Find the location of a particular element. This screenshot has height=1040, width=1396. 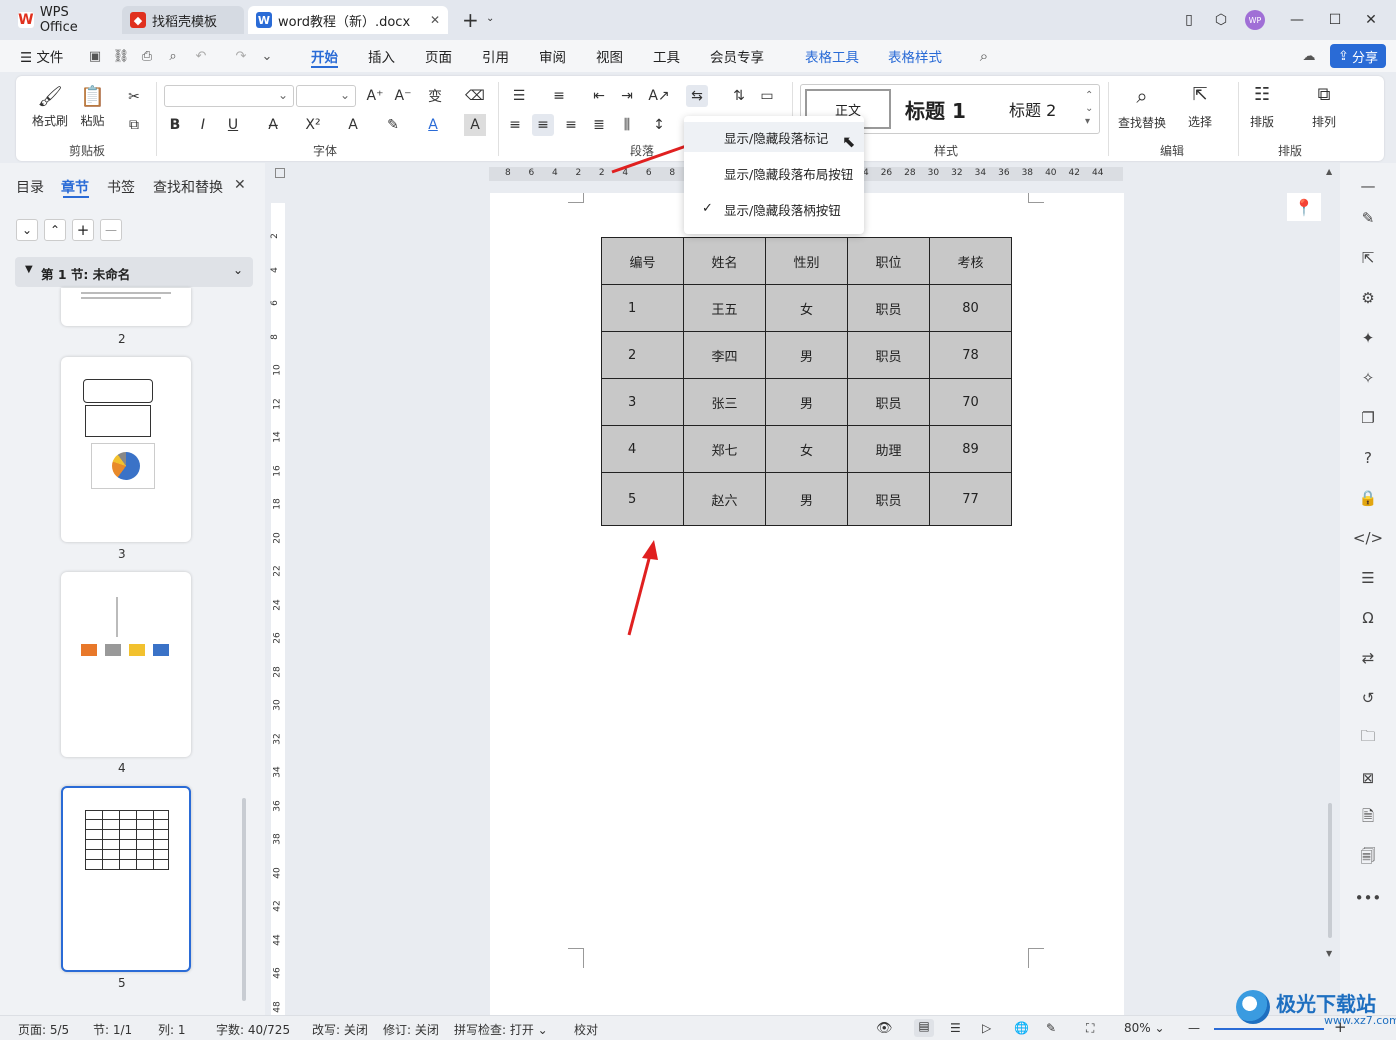

scroll-down-icon: ▼ is located at coordinates (1329, 953).